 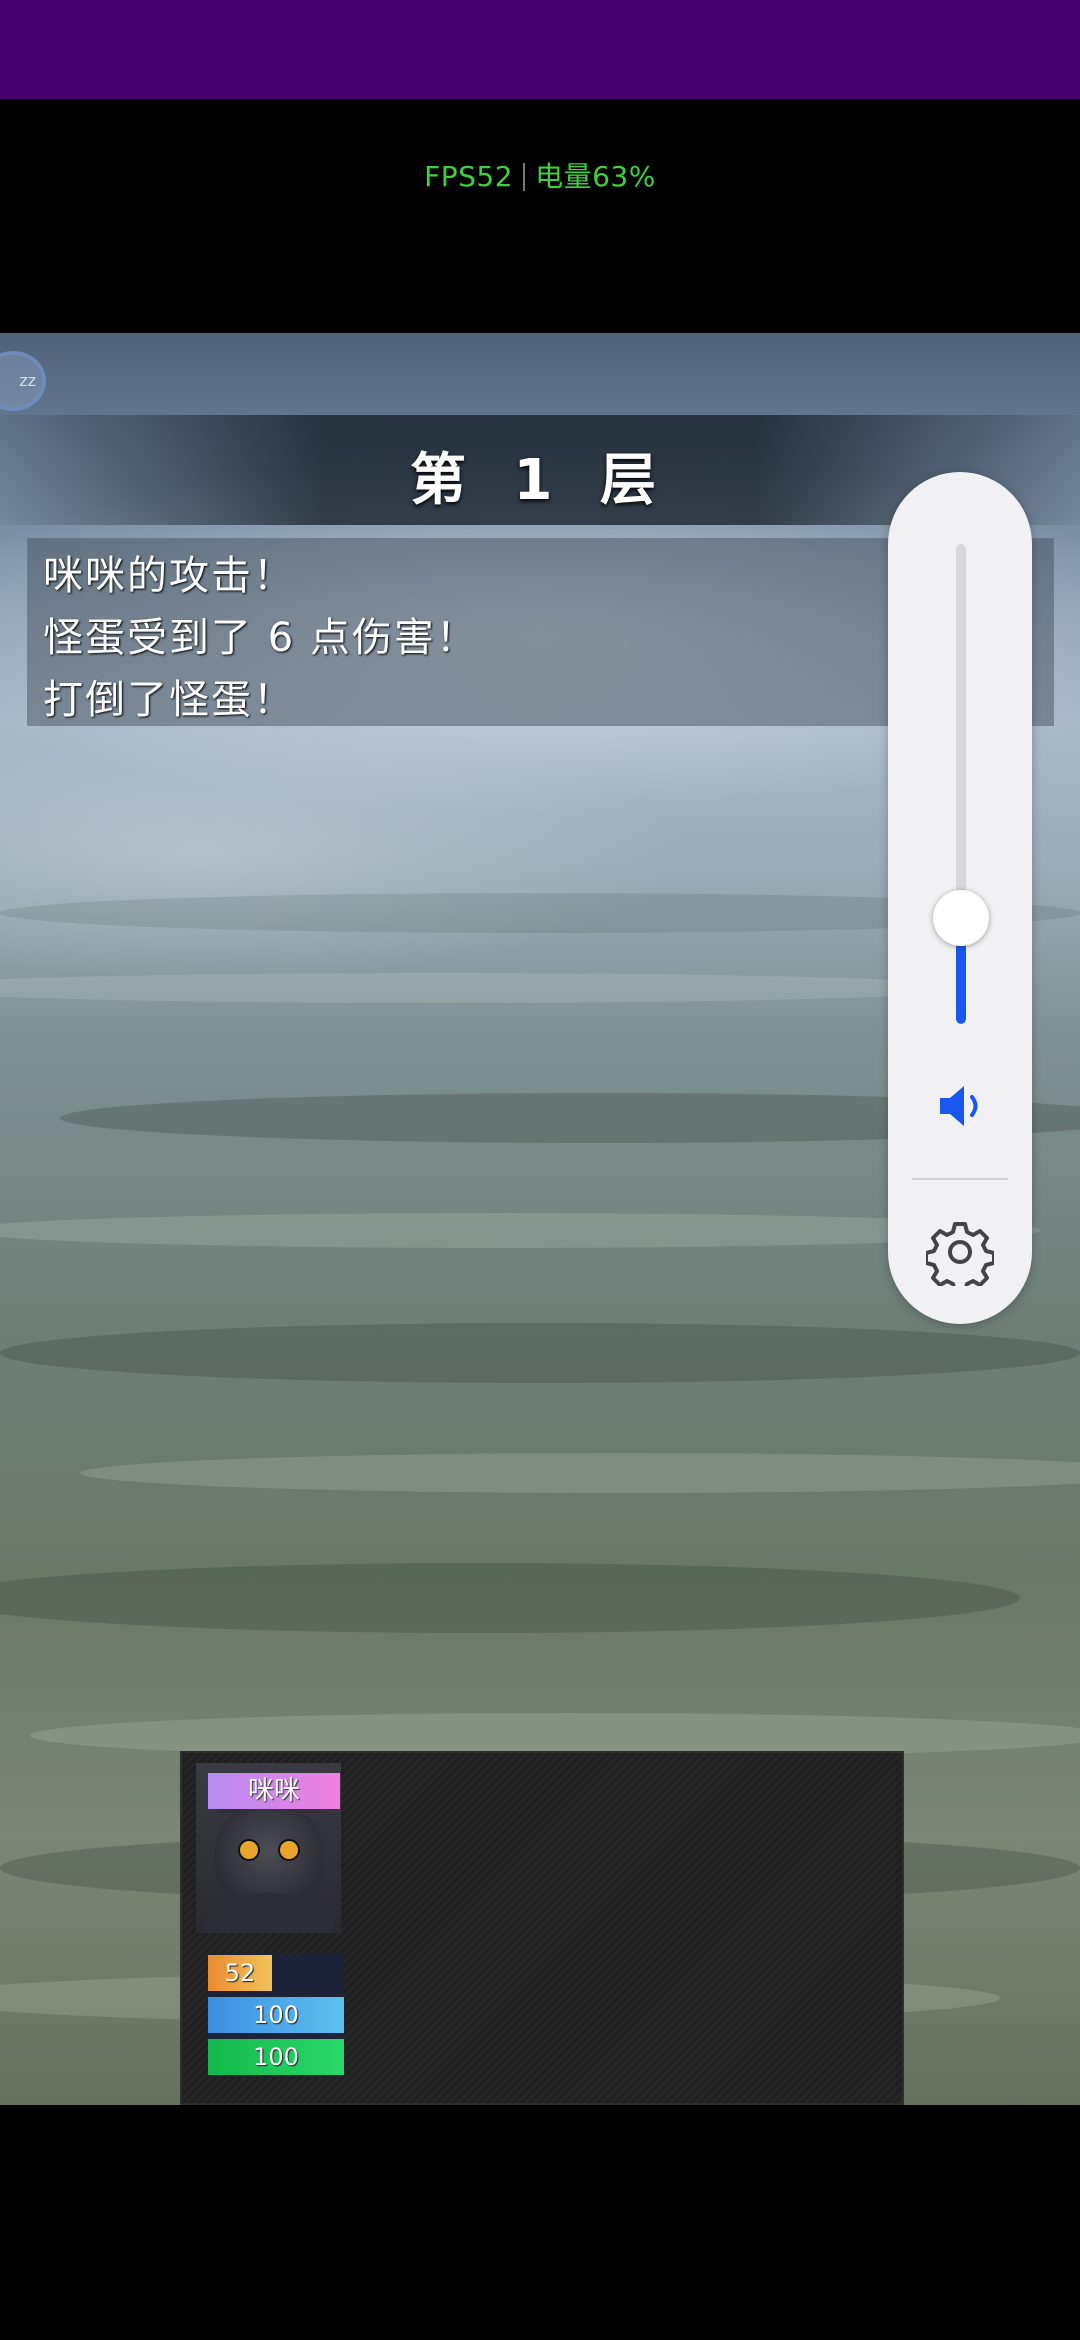 I want to click on panel-divider, so click(x=960, y=1179).